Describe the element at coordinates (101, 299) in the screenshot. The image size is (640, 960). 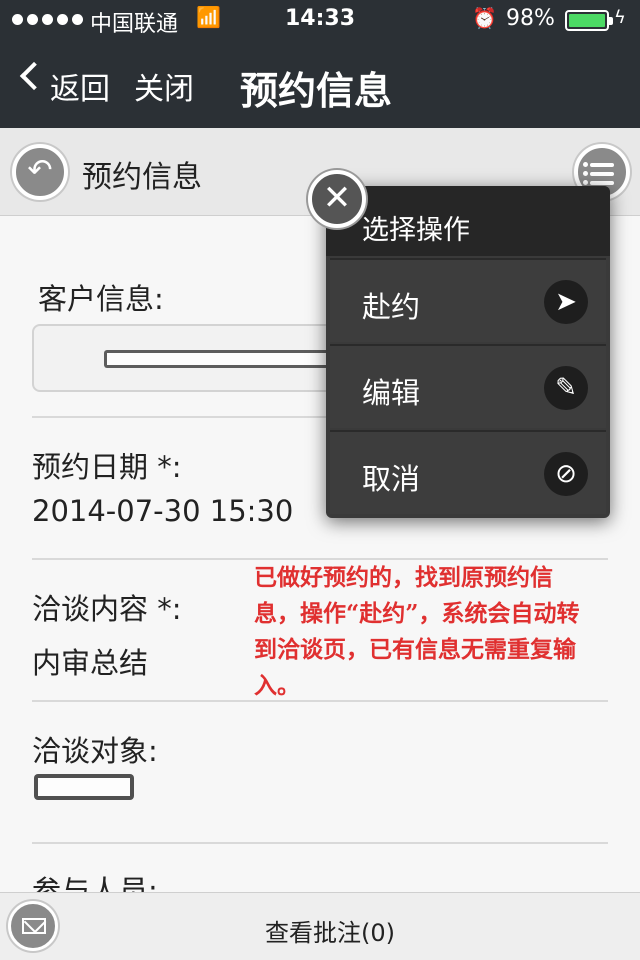
I see `client-info-label: 客户信息:` at that location.